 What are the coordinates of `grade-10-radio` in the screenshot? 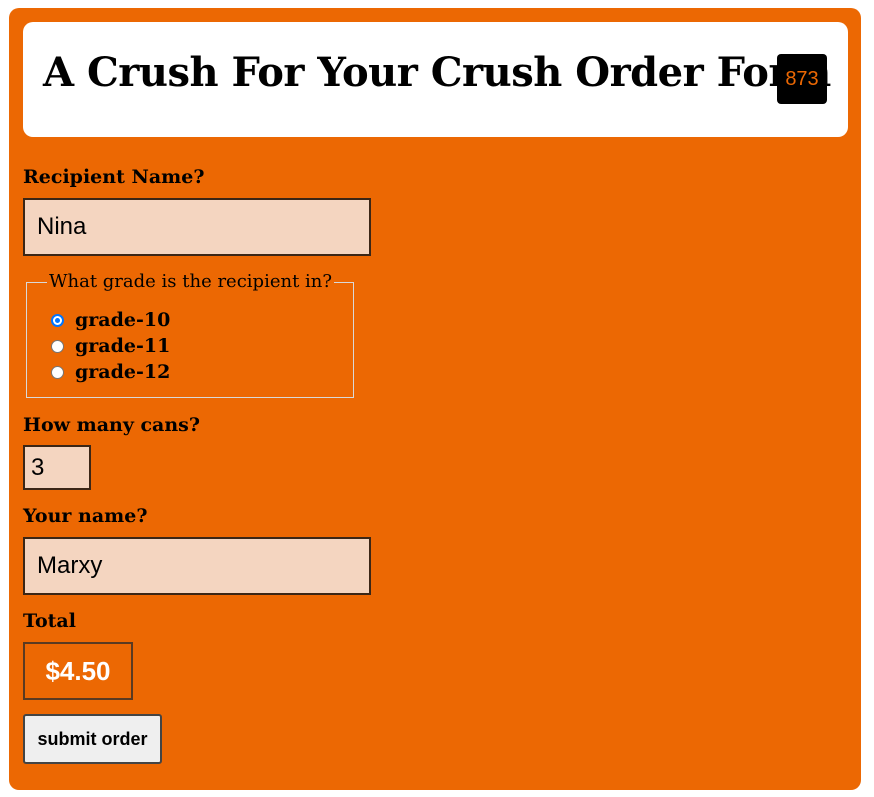 It's located at (57, 320).